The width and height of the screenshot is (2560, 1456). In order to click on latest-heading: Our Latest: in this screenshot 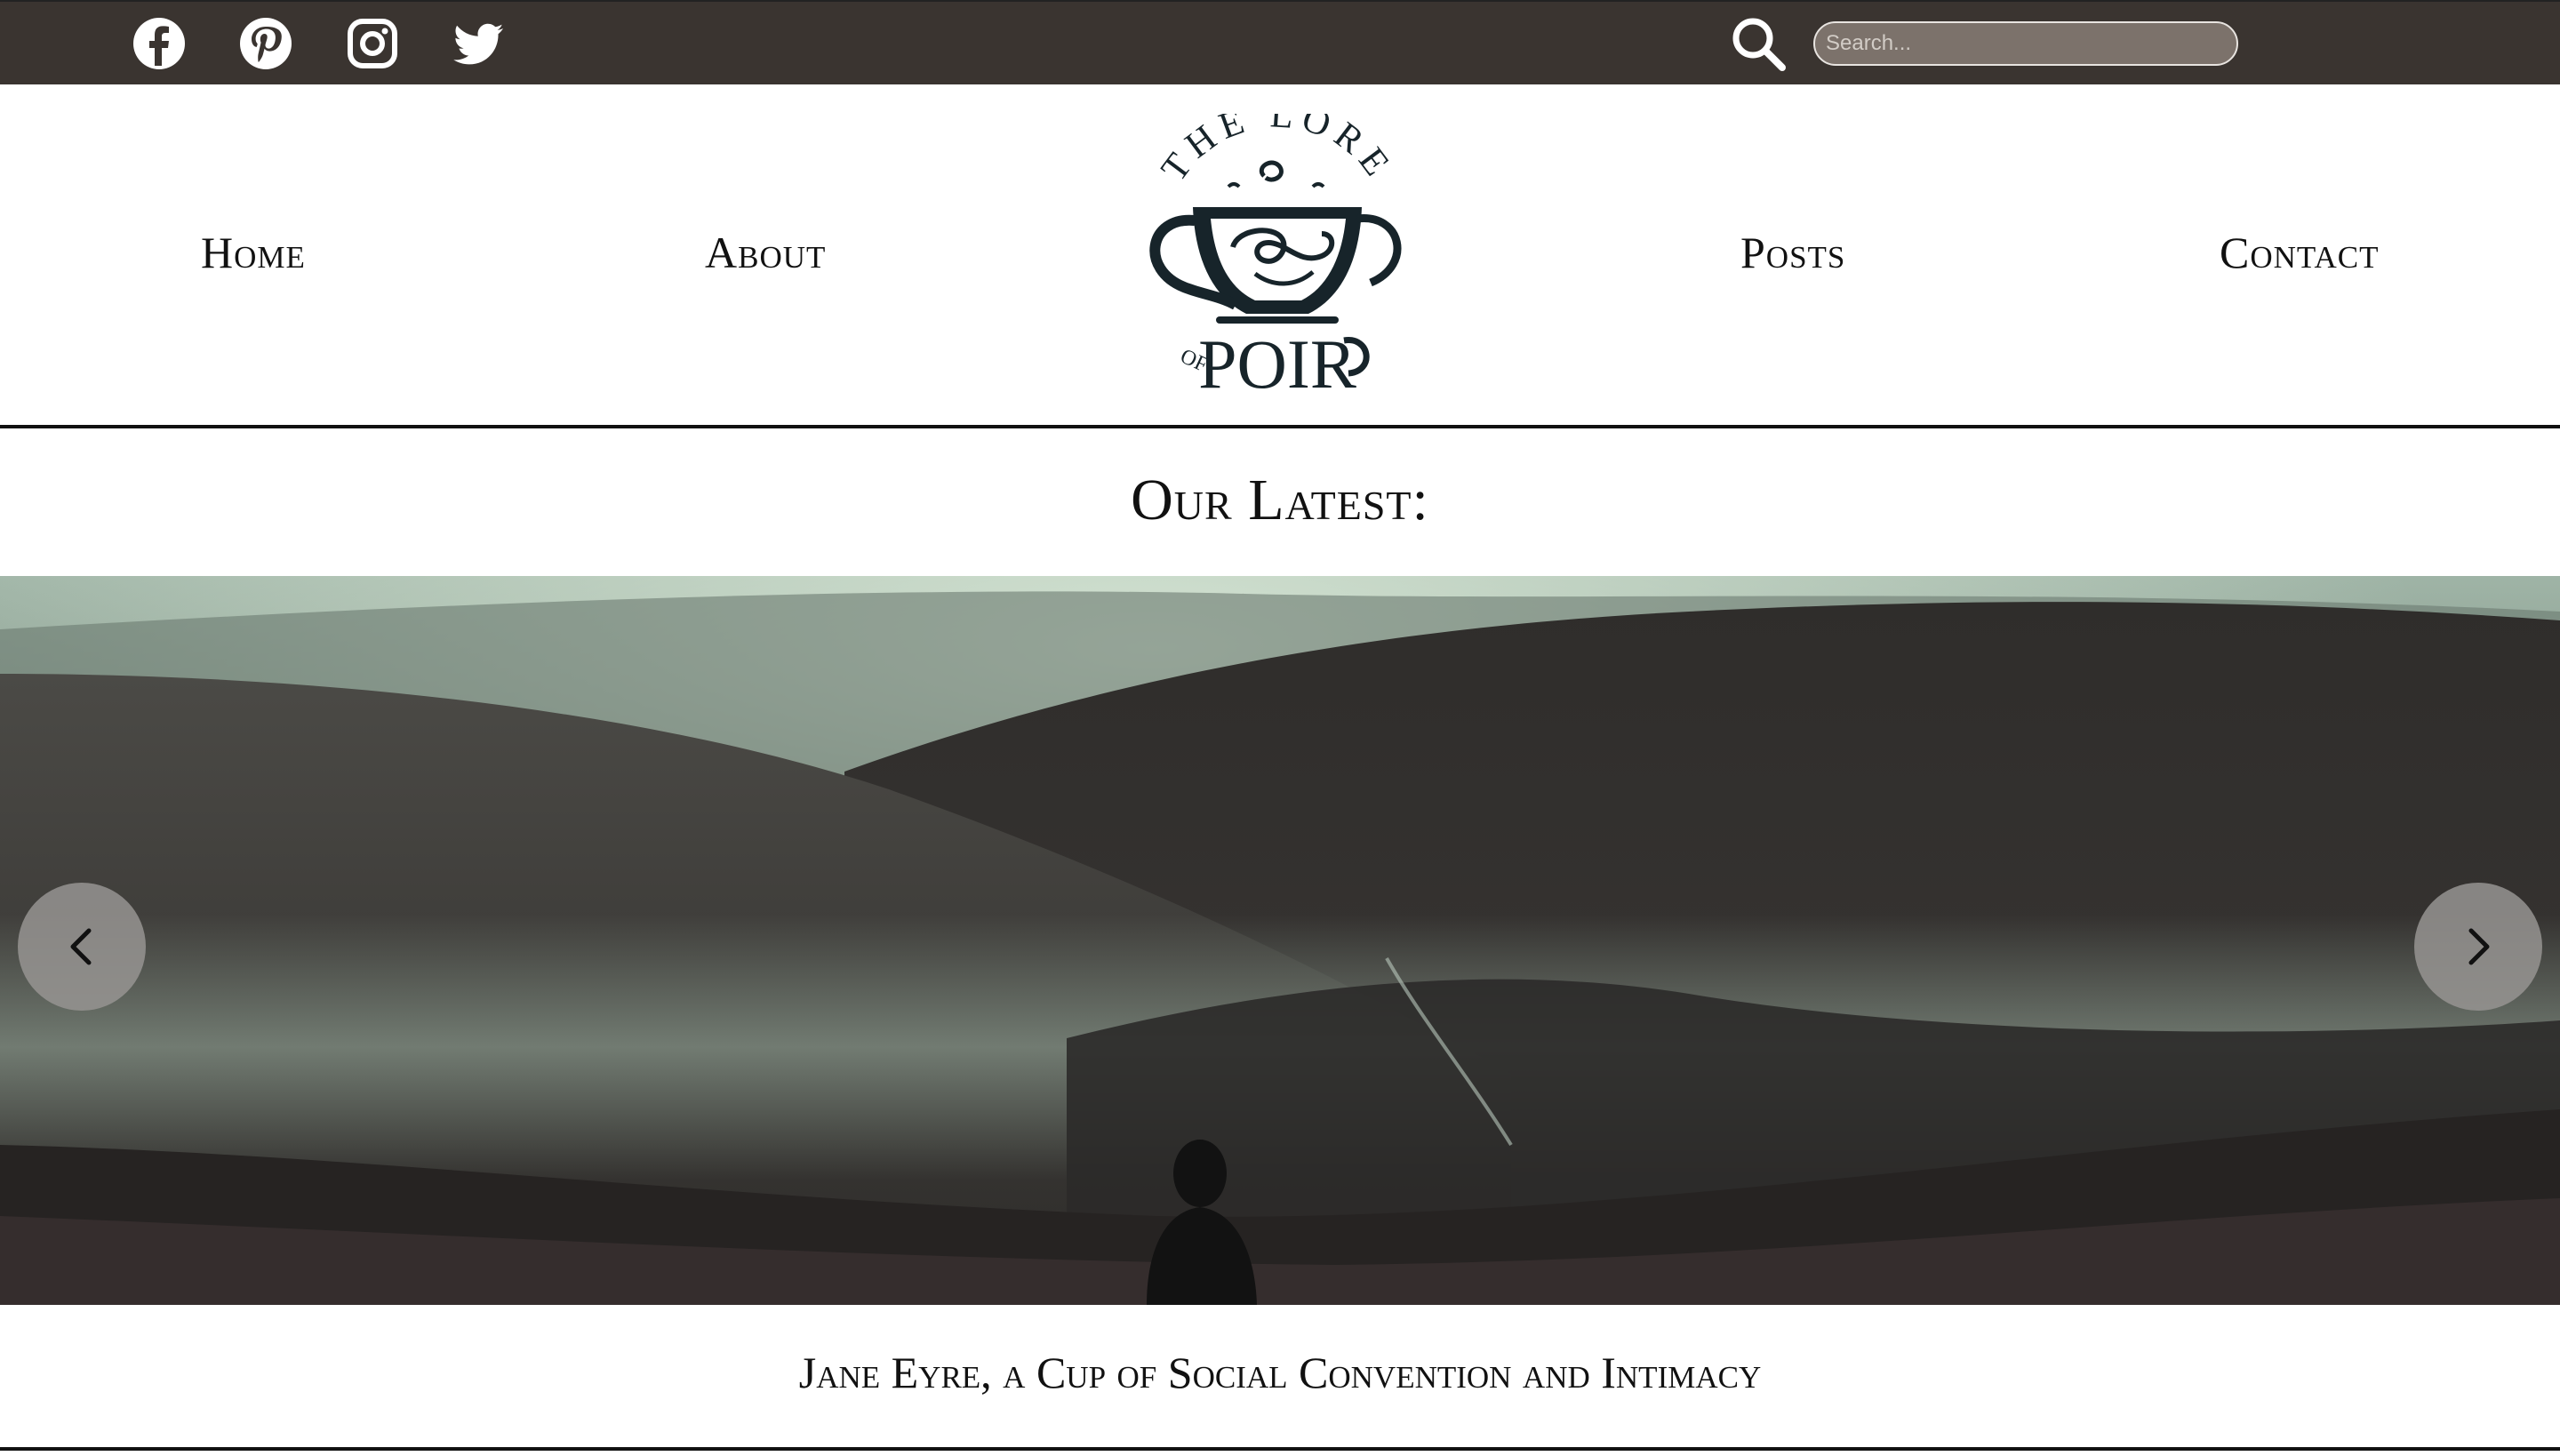, I will do `click(1280, 500)`.